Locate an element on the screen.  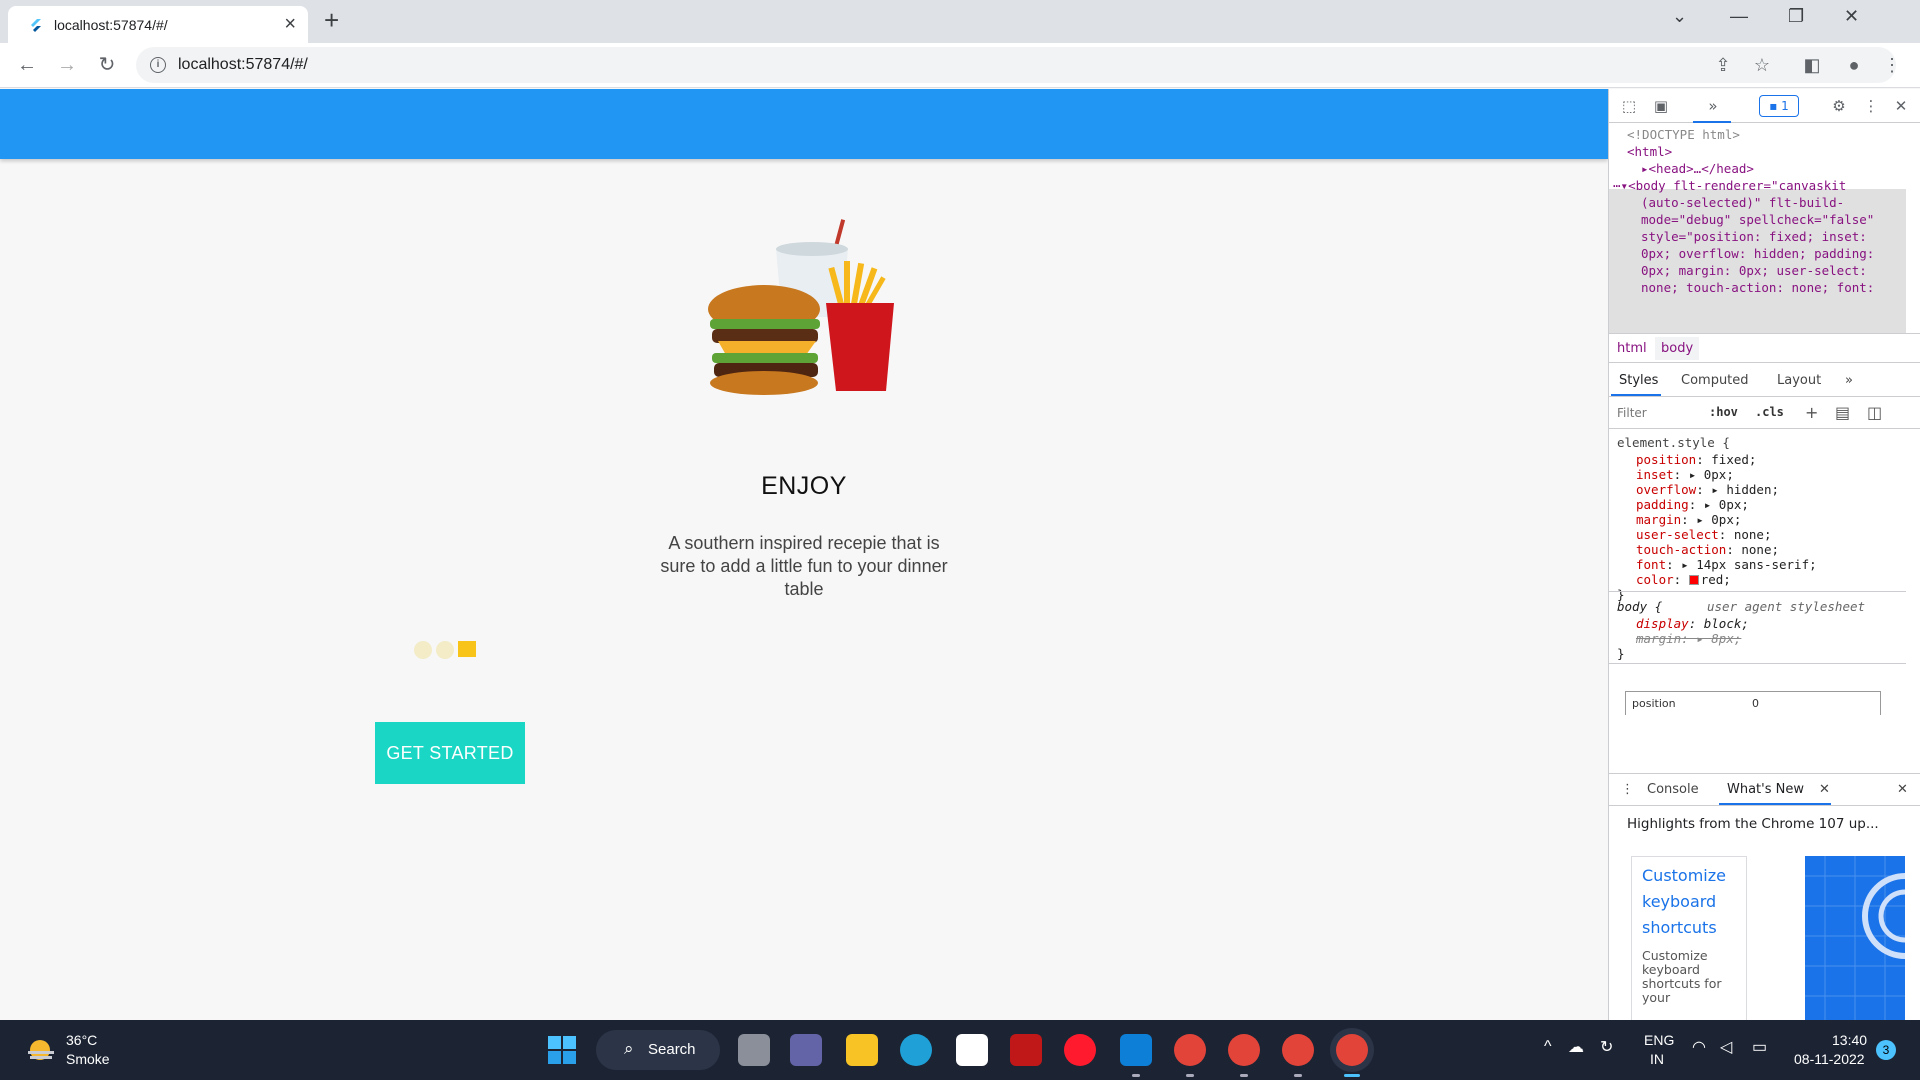
region-indicator: IN is located at coordinates (1657, 1059).